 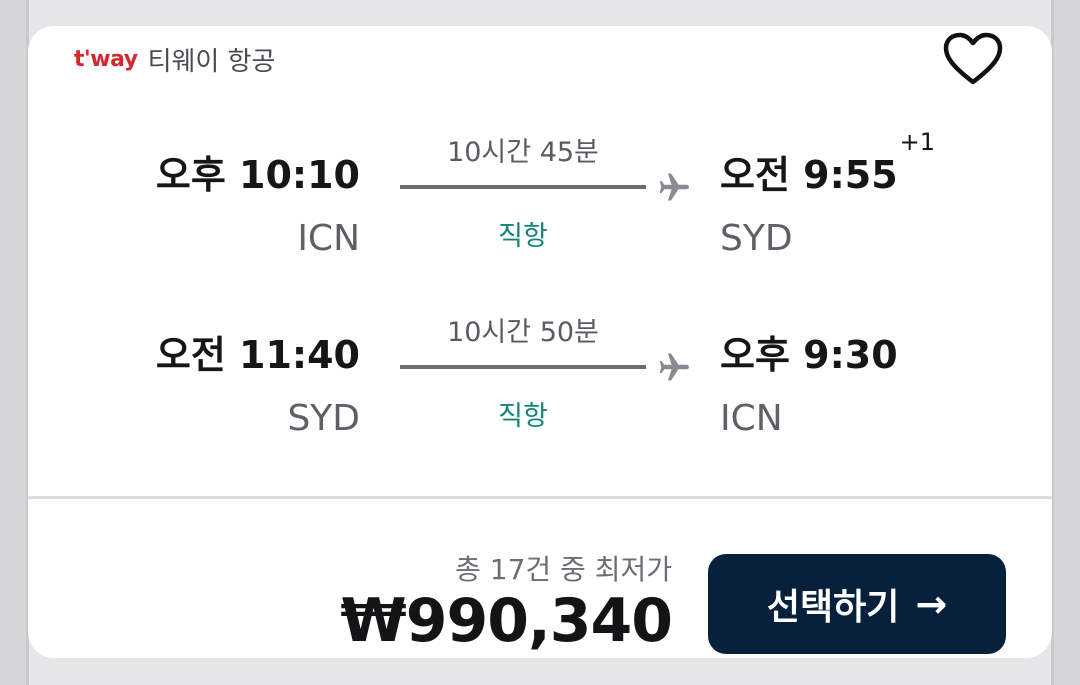 I want to click on lowest-price-note: 총 17건 중 최저가, so click(x=563, y=569).